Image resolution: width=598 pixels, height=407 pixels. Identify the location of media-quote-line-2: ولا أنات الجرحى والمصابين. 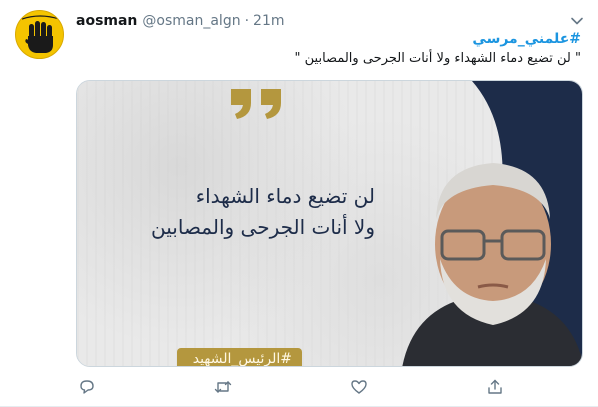
(263, 227).